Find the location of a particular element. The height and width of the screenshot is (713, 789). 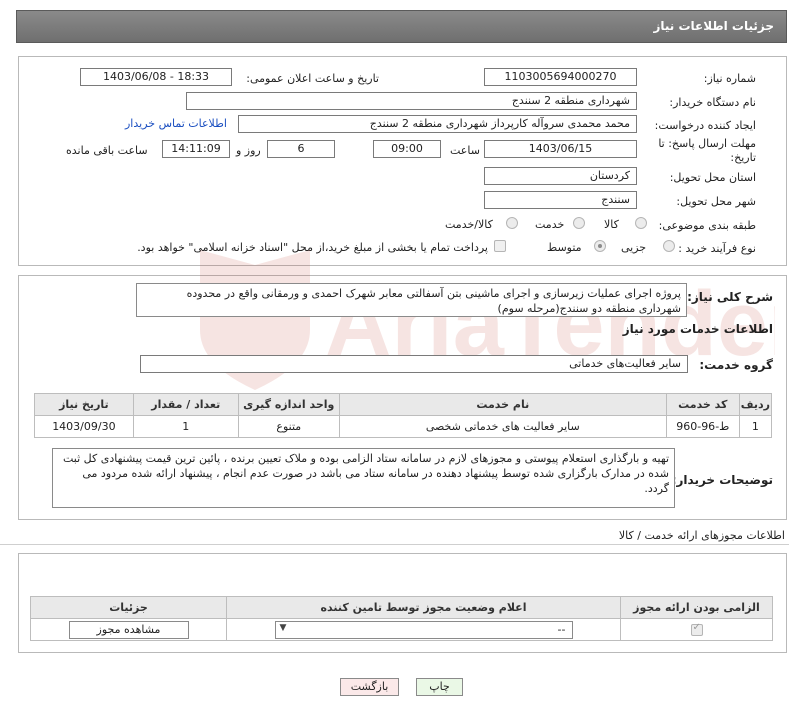

days-and-label: روز و is located at coordinates (248, 150).